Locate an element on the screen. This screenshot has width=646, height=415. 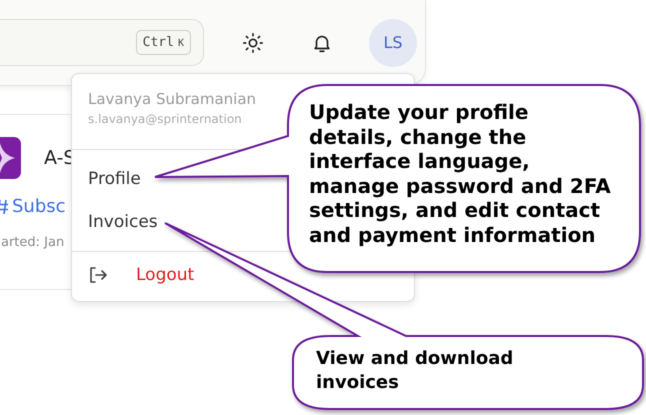
start-date: arted: Jan is located at coordinates (33, 242).